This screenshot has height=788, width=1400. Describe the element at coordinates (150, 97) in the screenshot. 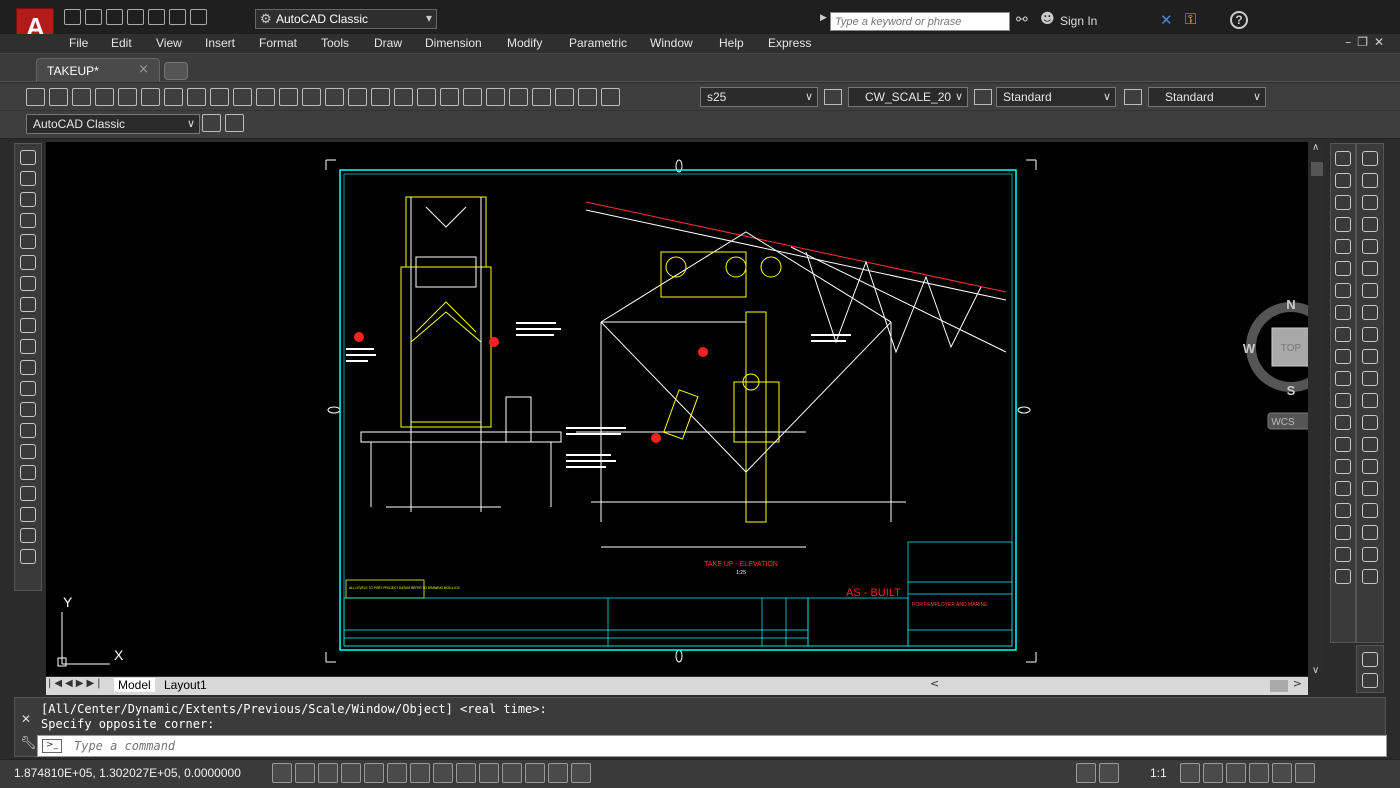

I see `publish-icon` at that location.